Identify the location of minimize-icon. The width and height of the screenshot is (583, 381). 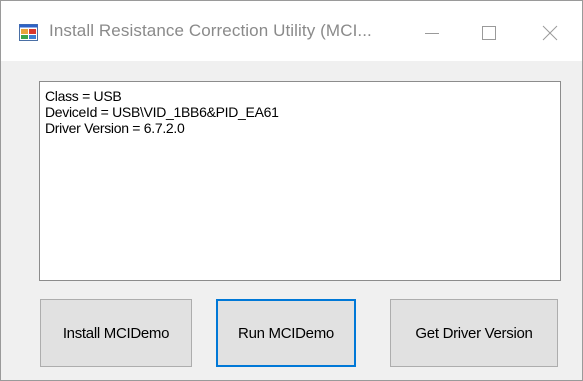
(432, 33).